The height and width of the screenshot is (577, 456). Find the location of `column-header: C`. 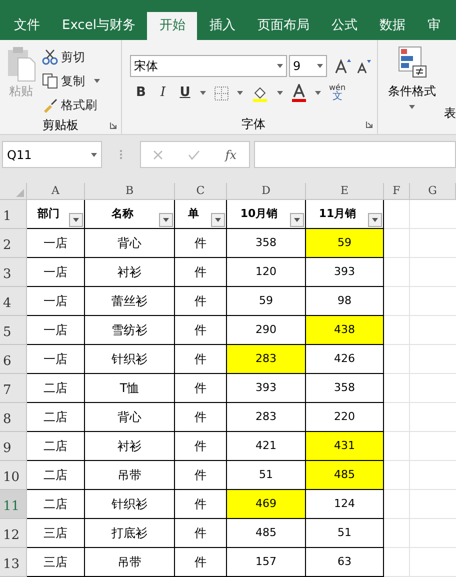

column-header: C is located at coordinates (201, 191).